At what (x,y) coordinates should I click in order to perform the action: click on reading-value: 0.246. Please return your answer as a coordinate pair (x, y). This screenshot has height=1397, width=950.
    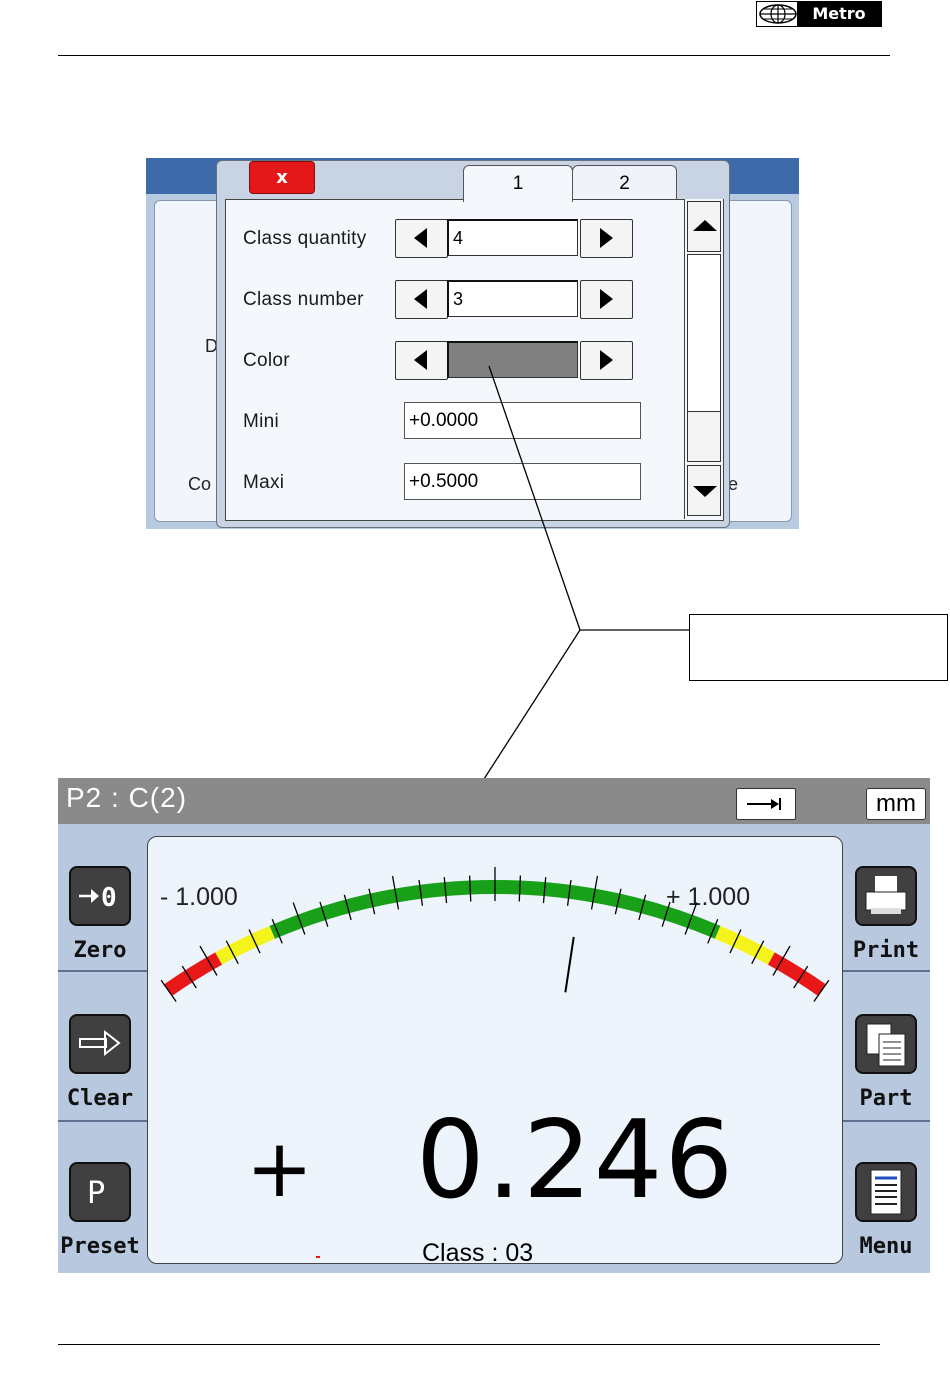
    Looking at the image, I should click on (576, 1160).